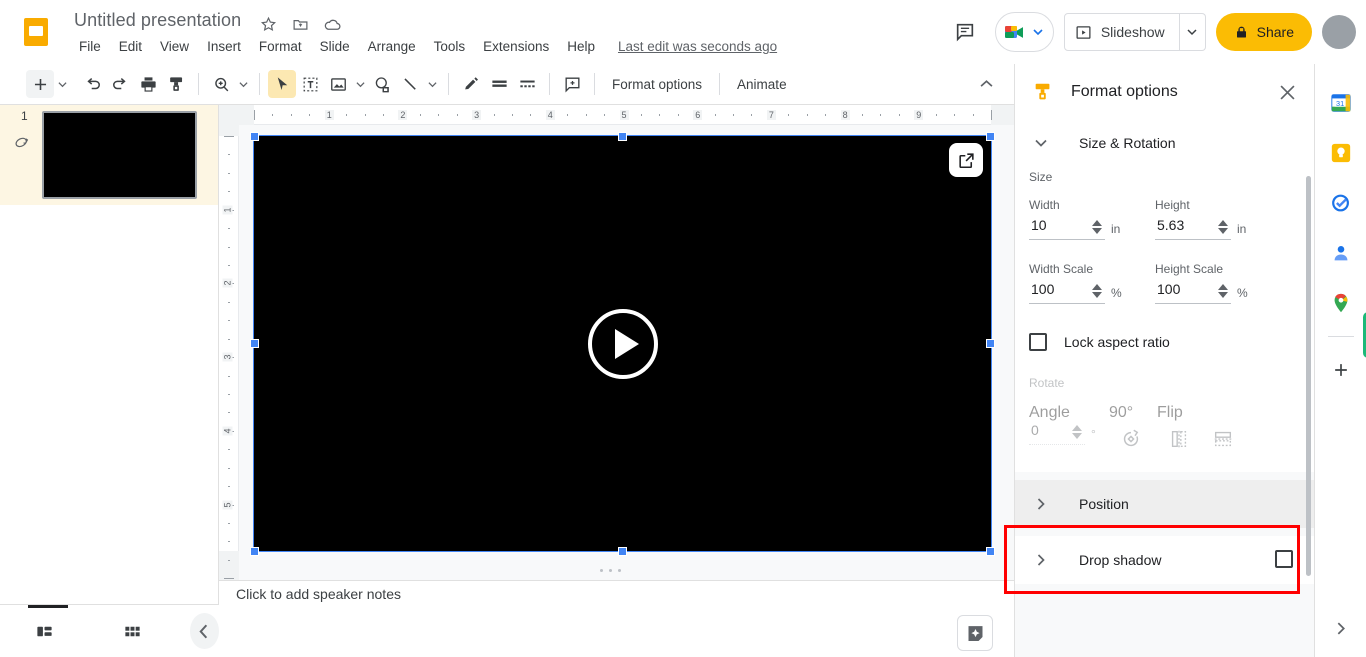 Image resolution: width=1366 pixels, height=657 pixels. I want to click on format-options-button: Format options, so click(657, 84).